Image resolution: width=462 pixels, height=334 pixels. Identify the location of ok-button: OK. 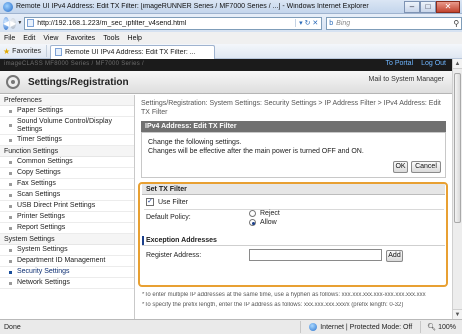
(400, 167).